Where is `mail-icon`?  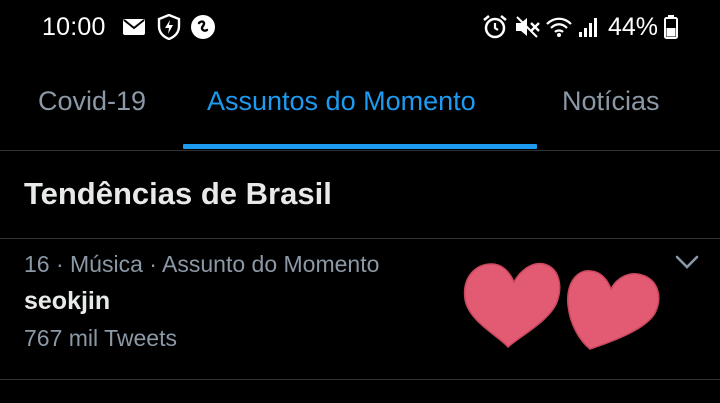 mail-icon is located at coordinates (134, 27).